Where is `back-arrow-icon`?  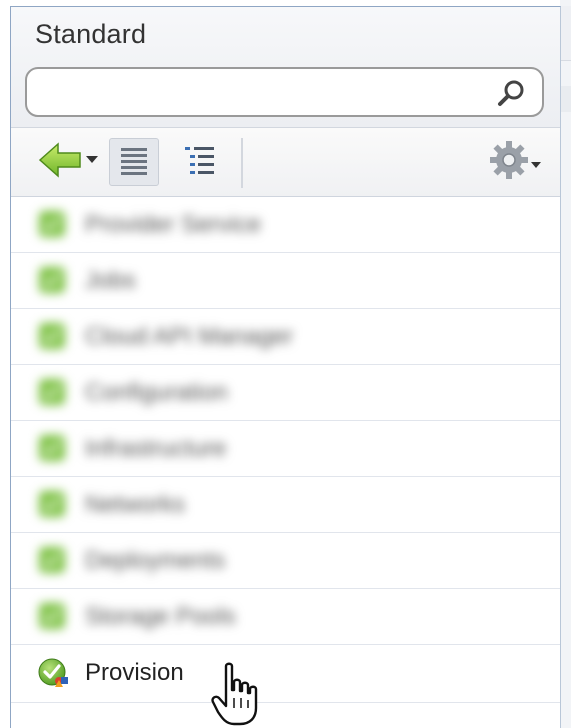 back-arrow-icon is located at coordinates (69, 162).